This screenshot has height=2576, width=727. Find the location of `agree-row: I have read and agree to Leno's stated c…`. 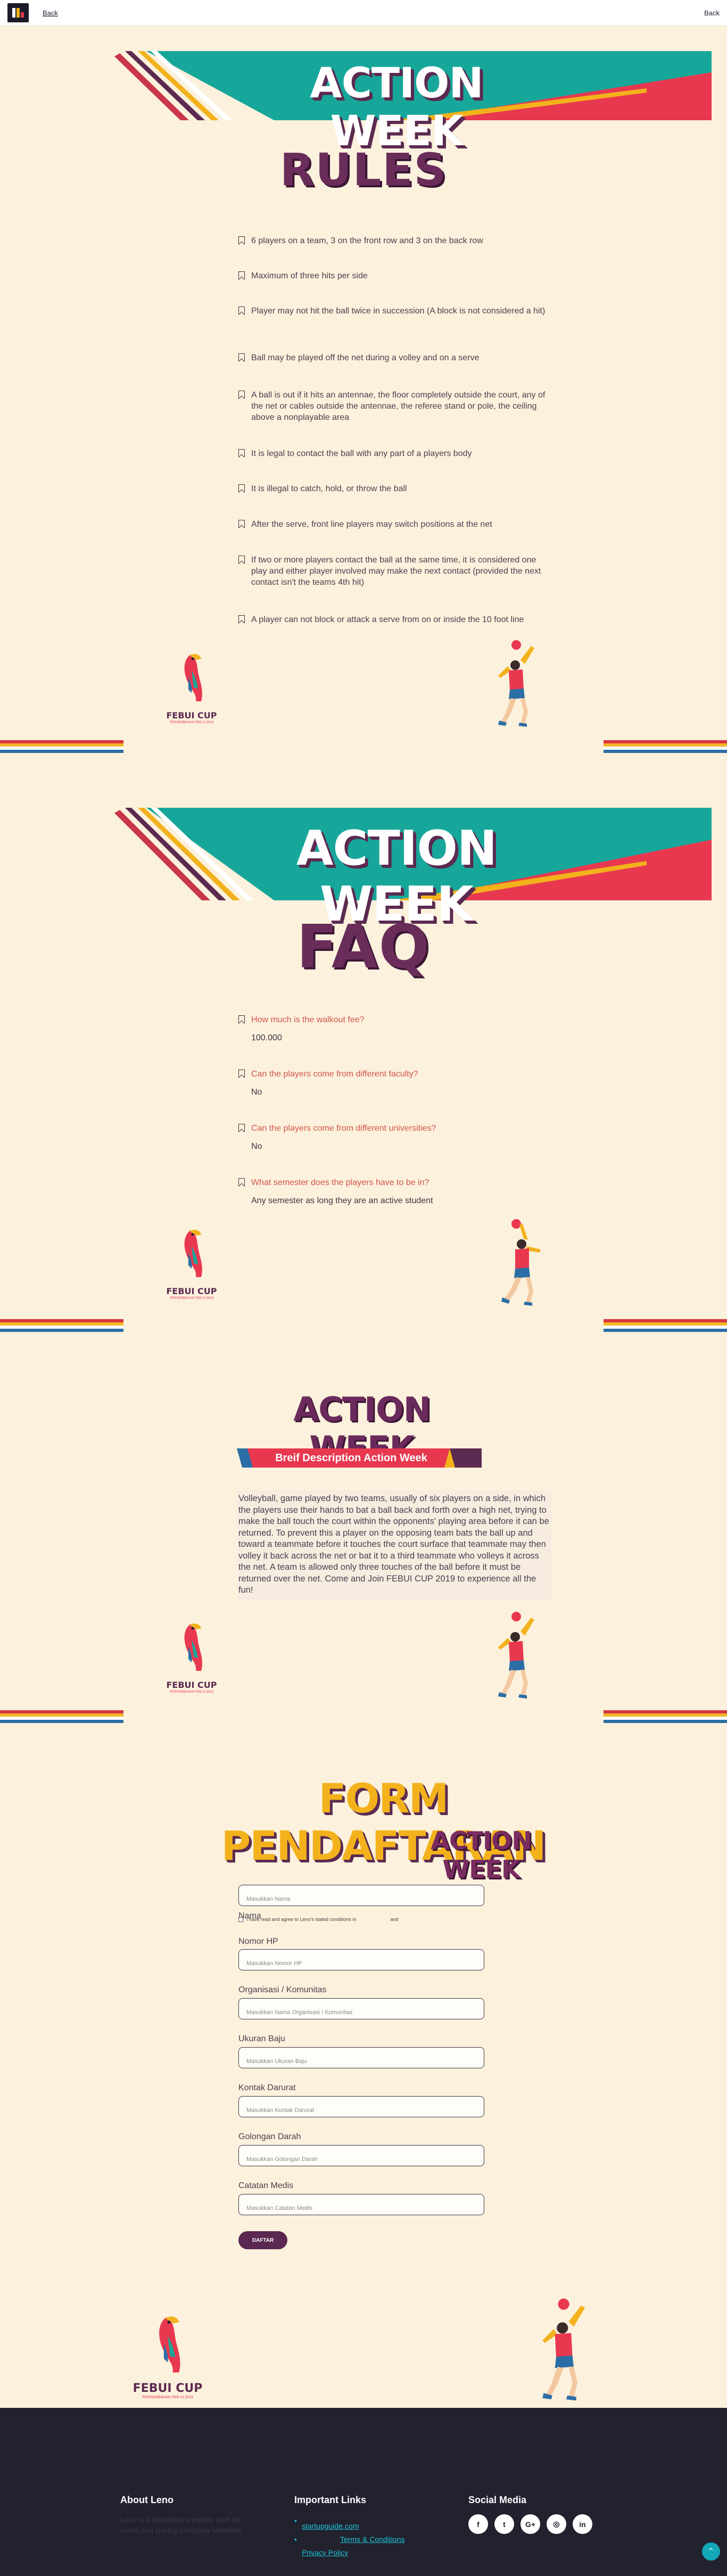

agree-row: I have read and agree to Leno's stated c… is located at coordinates (318, 1919).